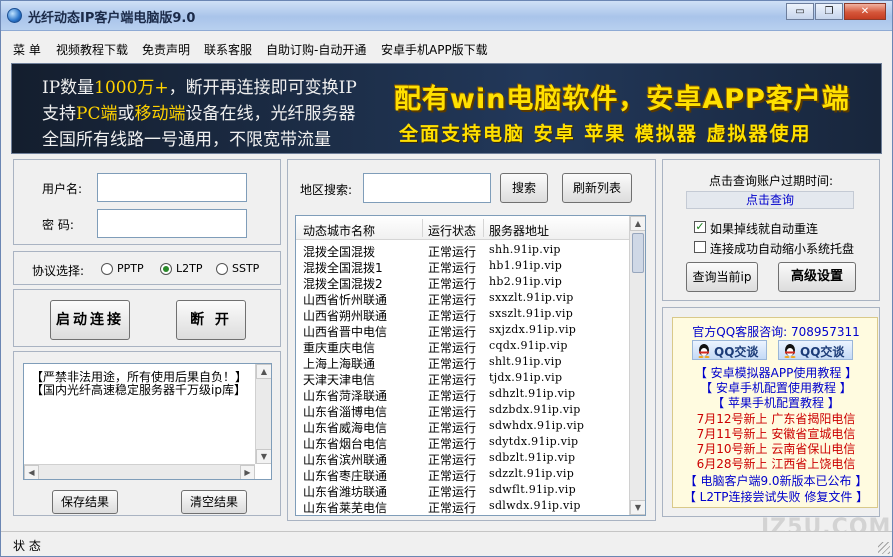 Image resolution: width=893 pixels, height=557 pixels. Describe the element at coordinates (463, 282) in the screenshot. I see `table-row: 混拨全国混拨2 正常运行 hb2.91ip.vip` at that location.